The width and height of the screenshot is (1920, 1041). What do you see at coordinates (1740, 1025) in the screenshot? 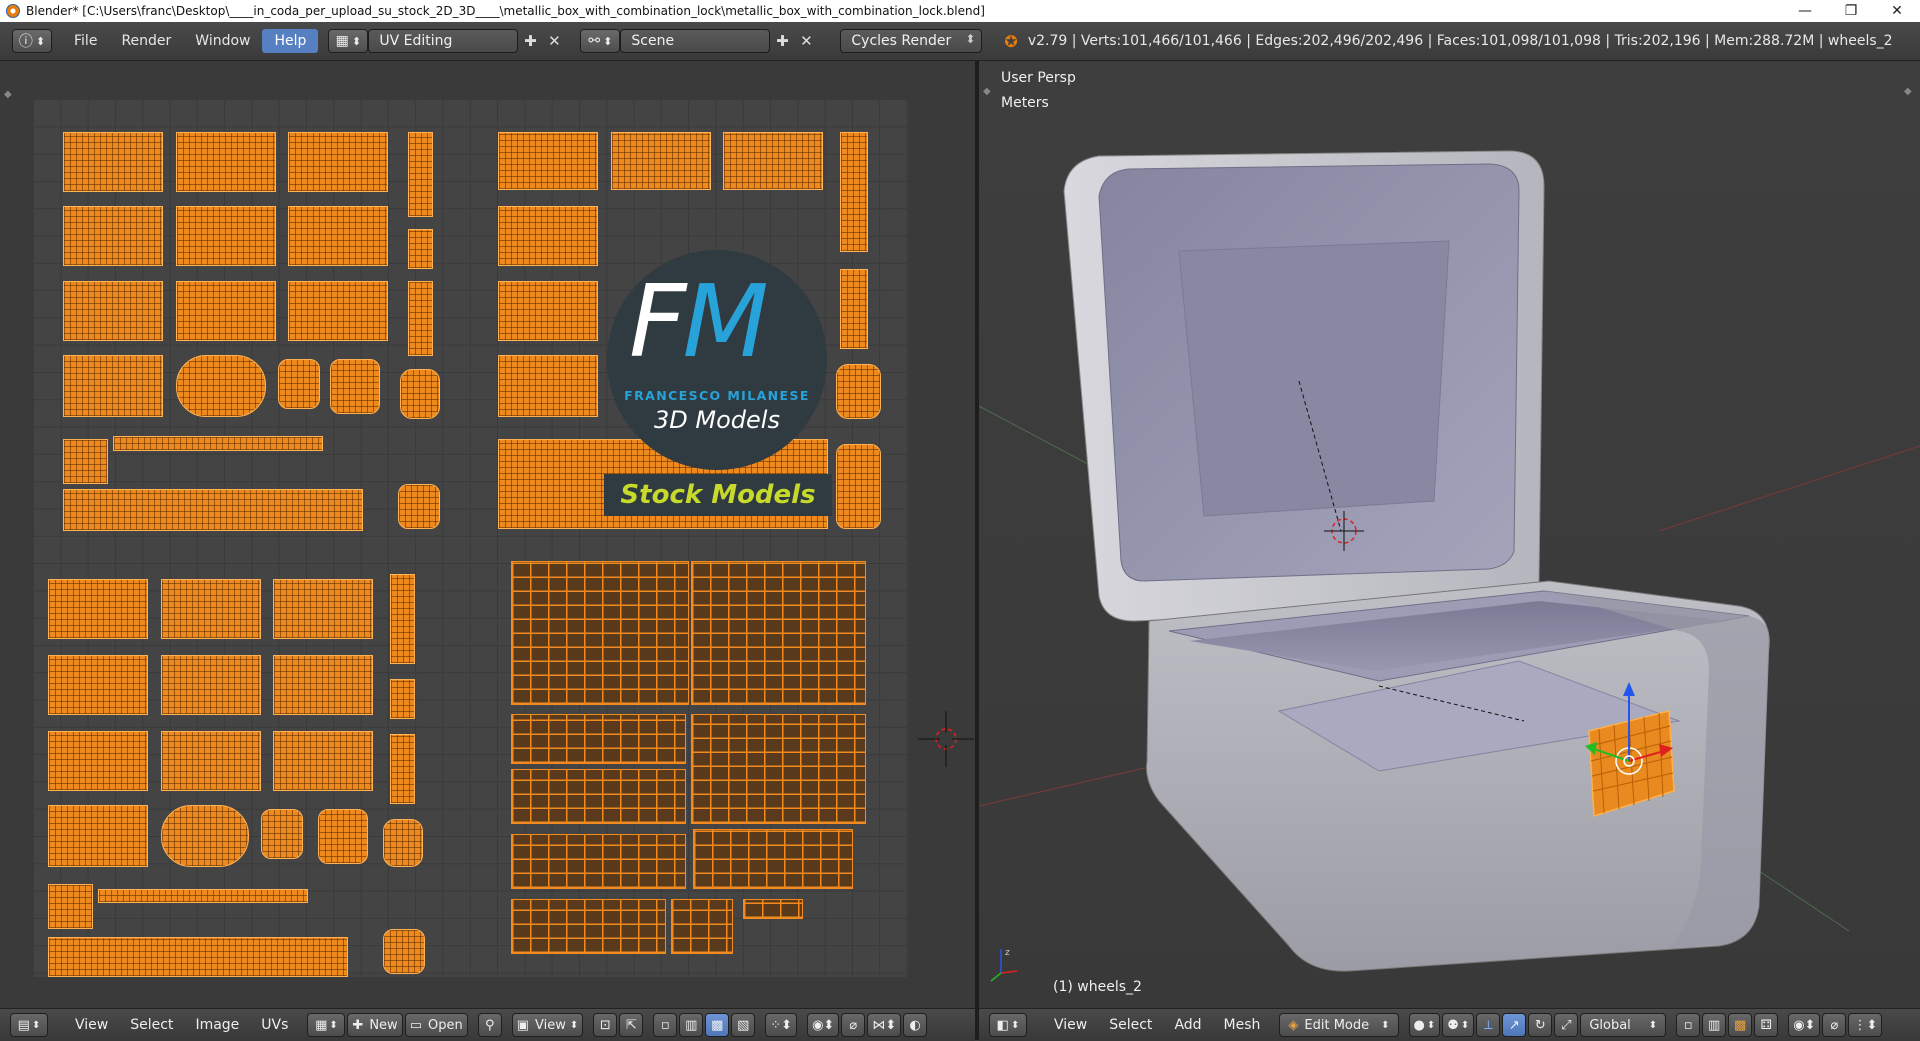
I see `face-select-mode-icon: ▩` at bounding box center [1740, 1025].